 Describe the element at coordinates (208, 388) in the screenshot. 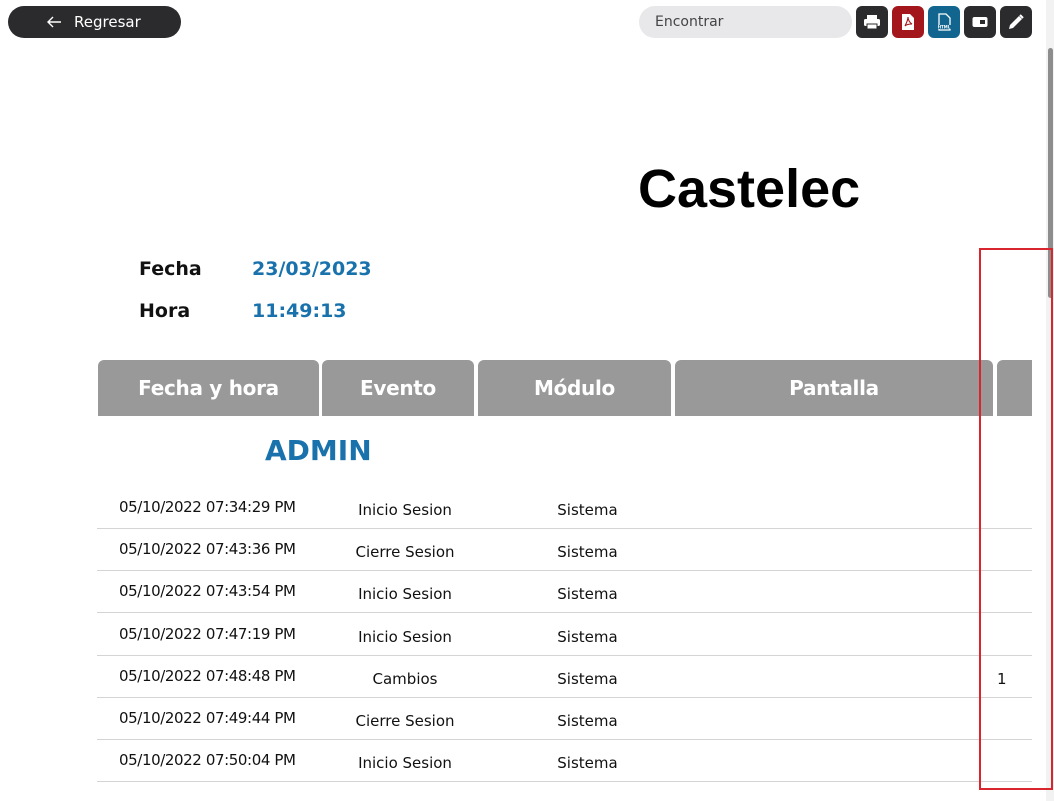

I see `column-header-datetime: Fecha y hora` at that location.